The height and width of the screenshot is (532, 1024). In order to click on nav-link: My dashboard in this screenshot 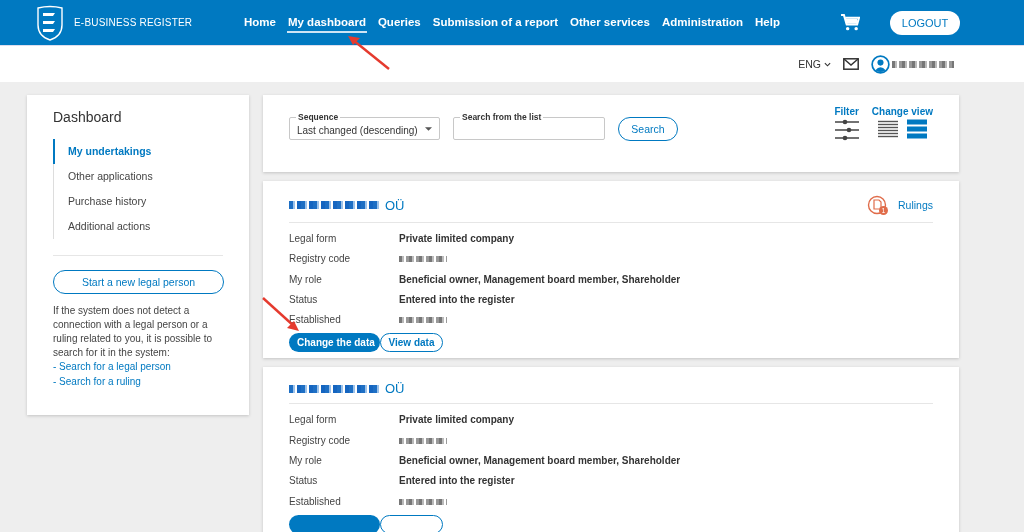, I will do `click(326, 22)`.